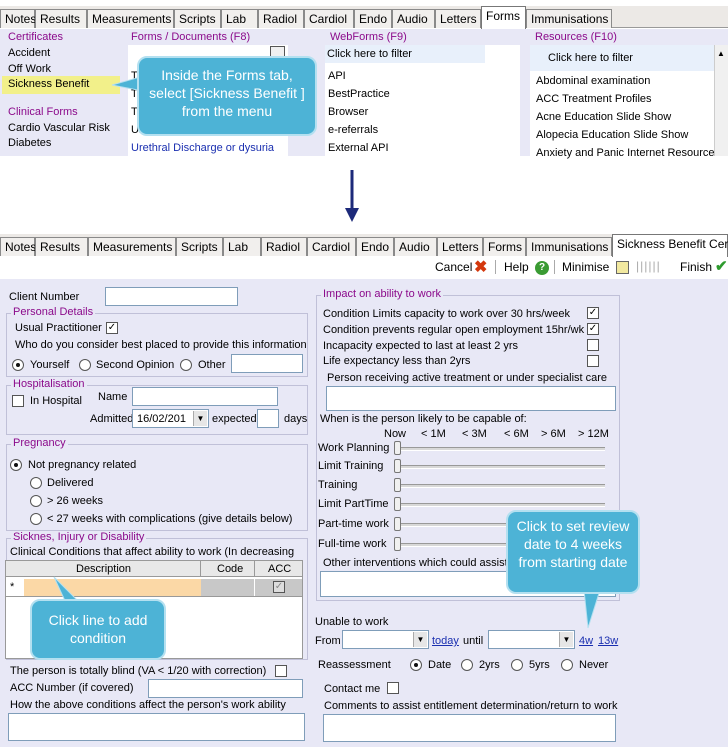 Image resolution: width=728 pixels, height=747 pixels. What do you see at coordinates (593, 361) in the screenshot?
I see `impact-item-4-checkbox` at bounding box center [593, 361].